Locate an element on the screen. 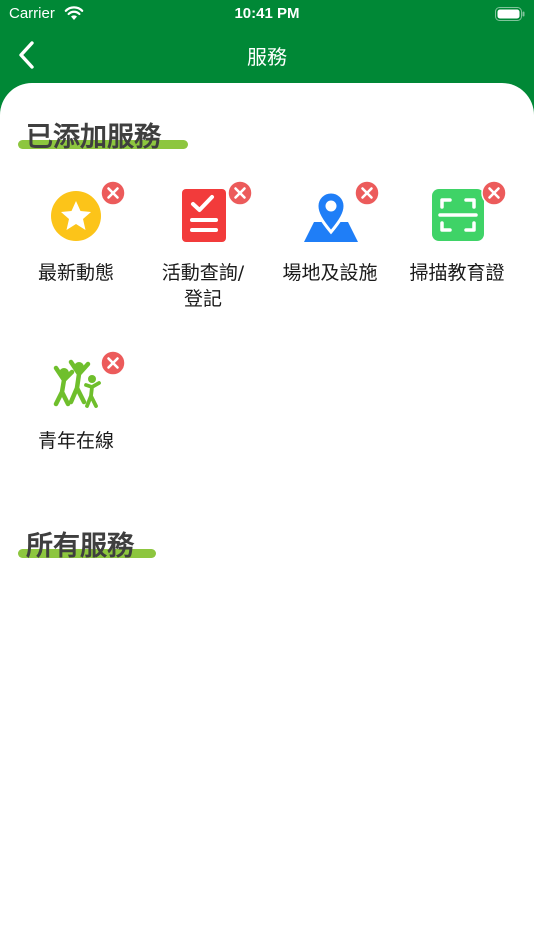 This screenshot has width=534, height=950. map-pin-icon is located at coordinates (331, 216).